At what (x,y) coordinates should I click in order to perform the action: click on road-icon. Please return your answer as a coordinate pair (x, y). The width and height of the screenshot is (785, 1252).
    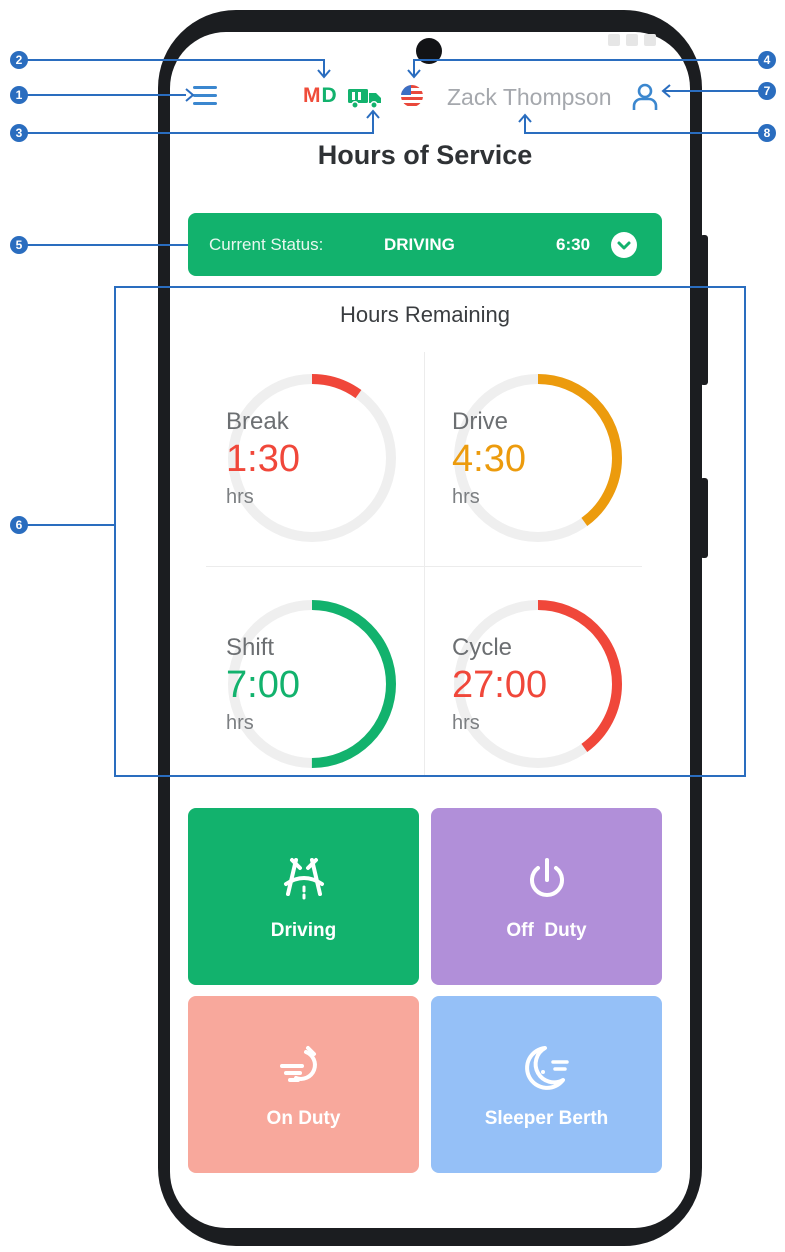
    Looking at the image, I should click on (304, 879).